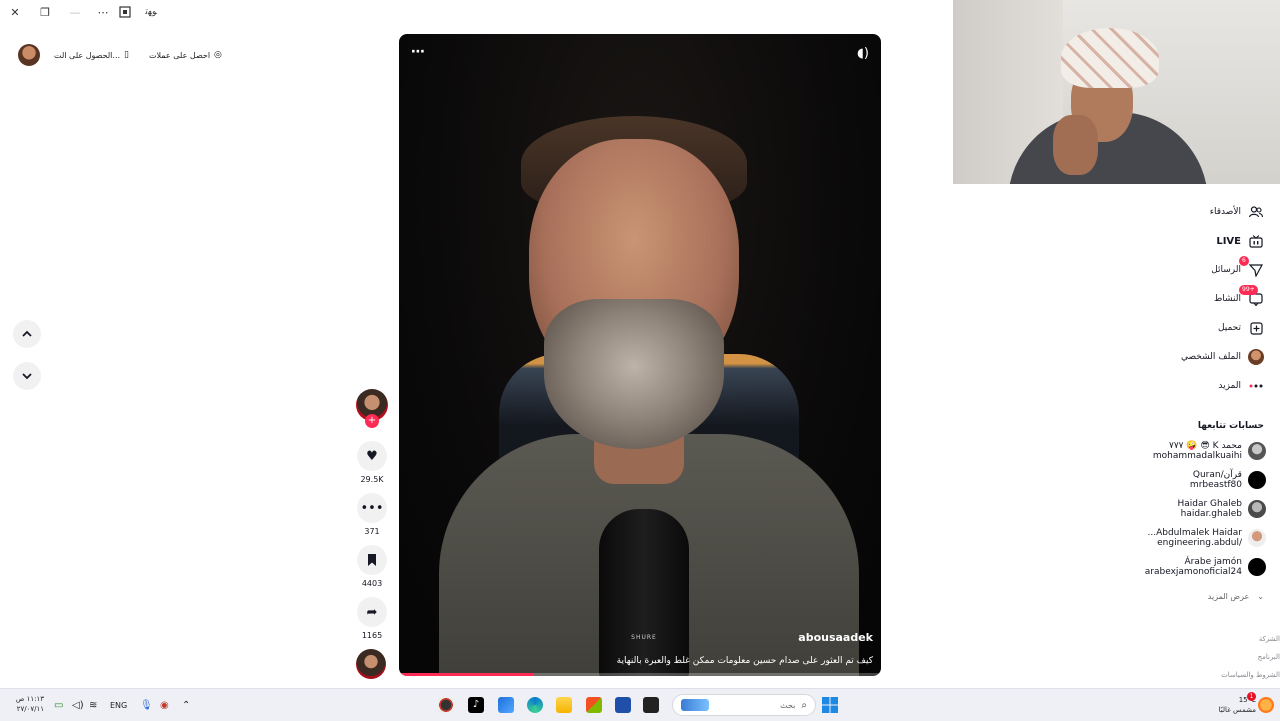  Describe the element at coordinates (1256, 241) in the screenshot. I see `live-icon` at that location.